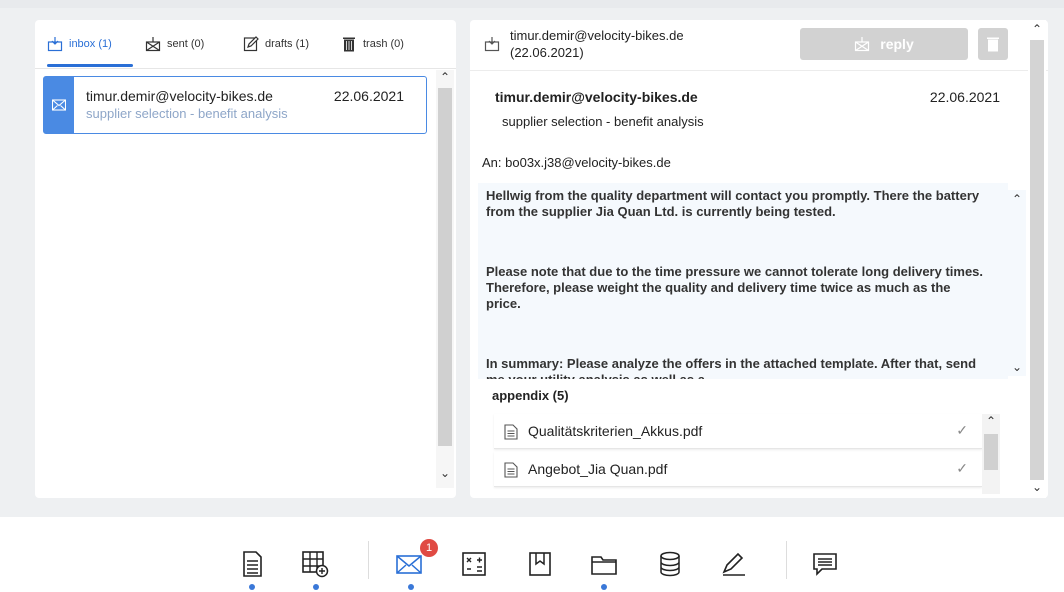 The image size is (1064, 592). Describe the element at coordinates (598, 469) in the screenshot. I see `attachment-name: Angebot_Jia Quan.pdf` at that location.